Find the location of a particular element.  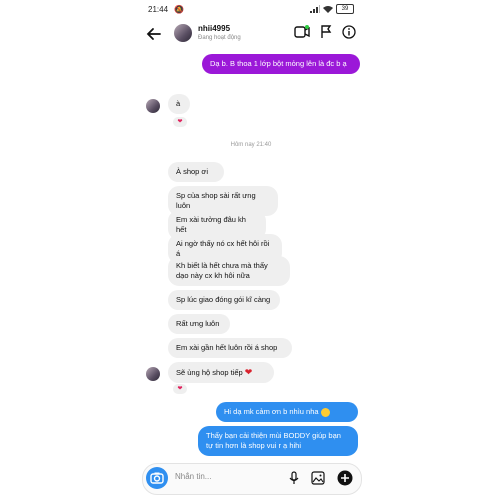

back-arrow-icon is located at coordinates (154, 34).